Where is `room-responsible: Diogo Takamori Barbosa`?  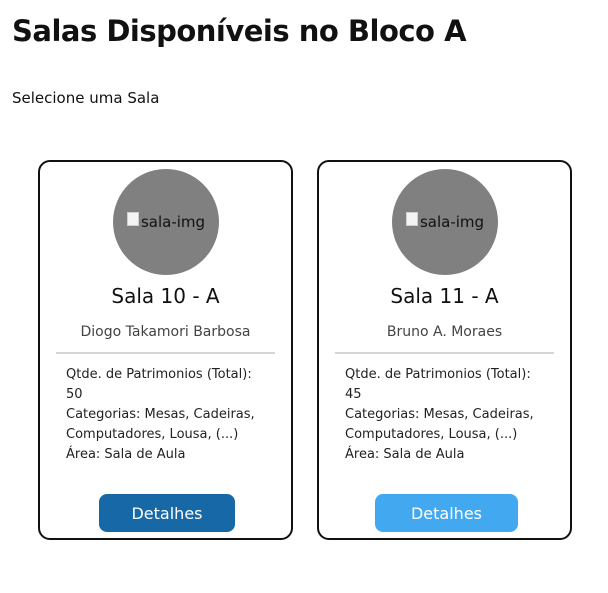 room-responsible: Diogo Takamori Barbosa is located at coordinates (165, 332).